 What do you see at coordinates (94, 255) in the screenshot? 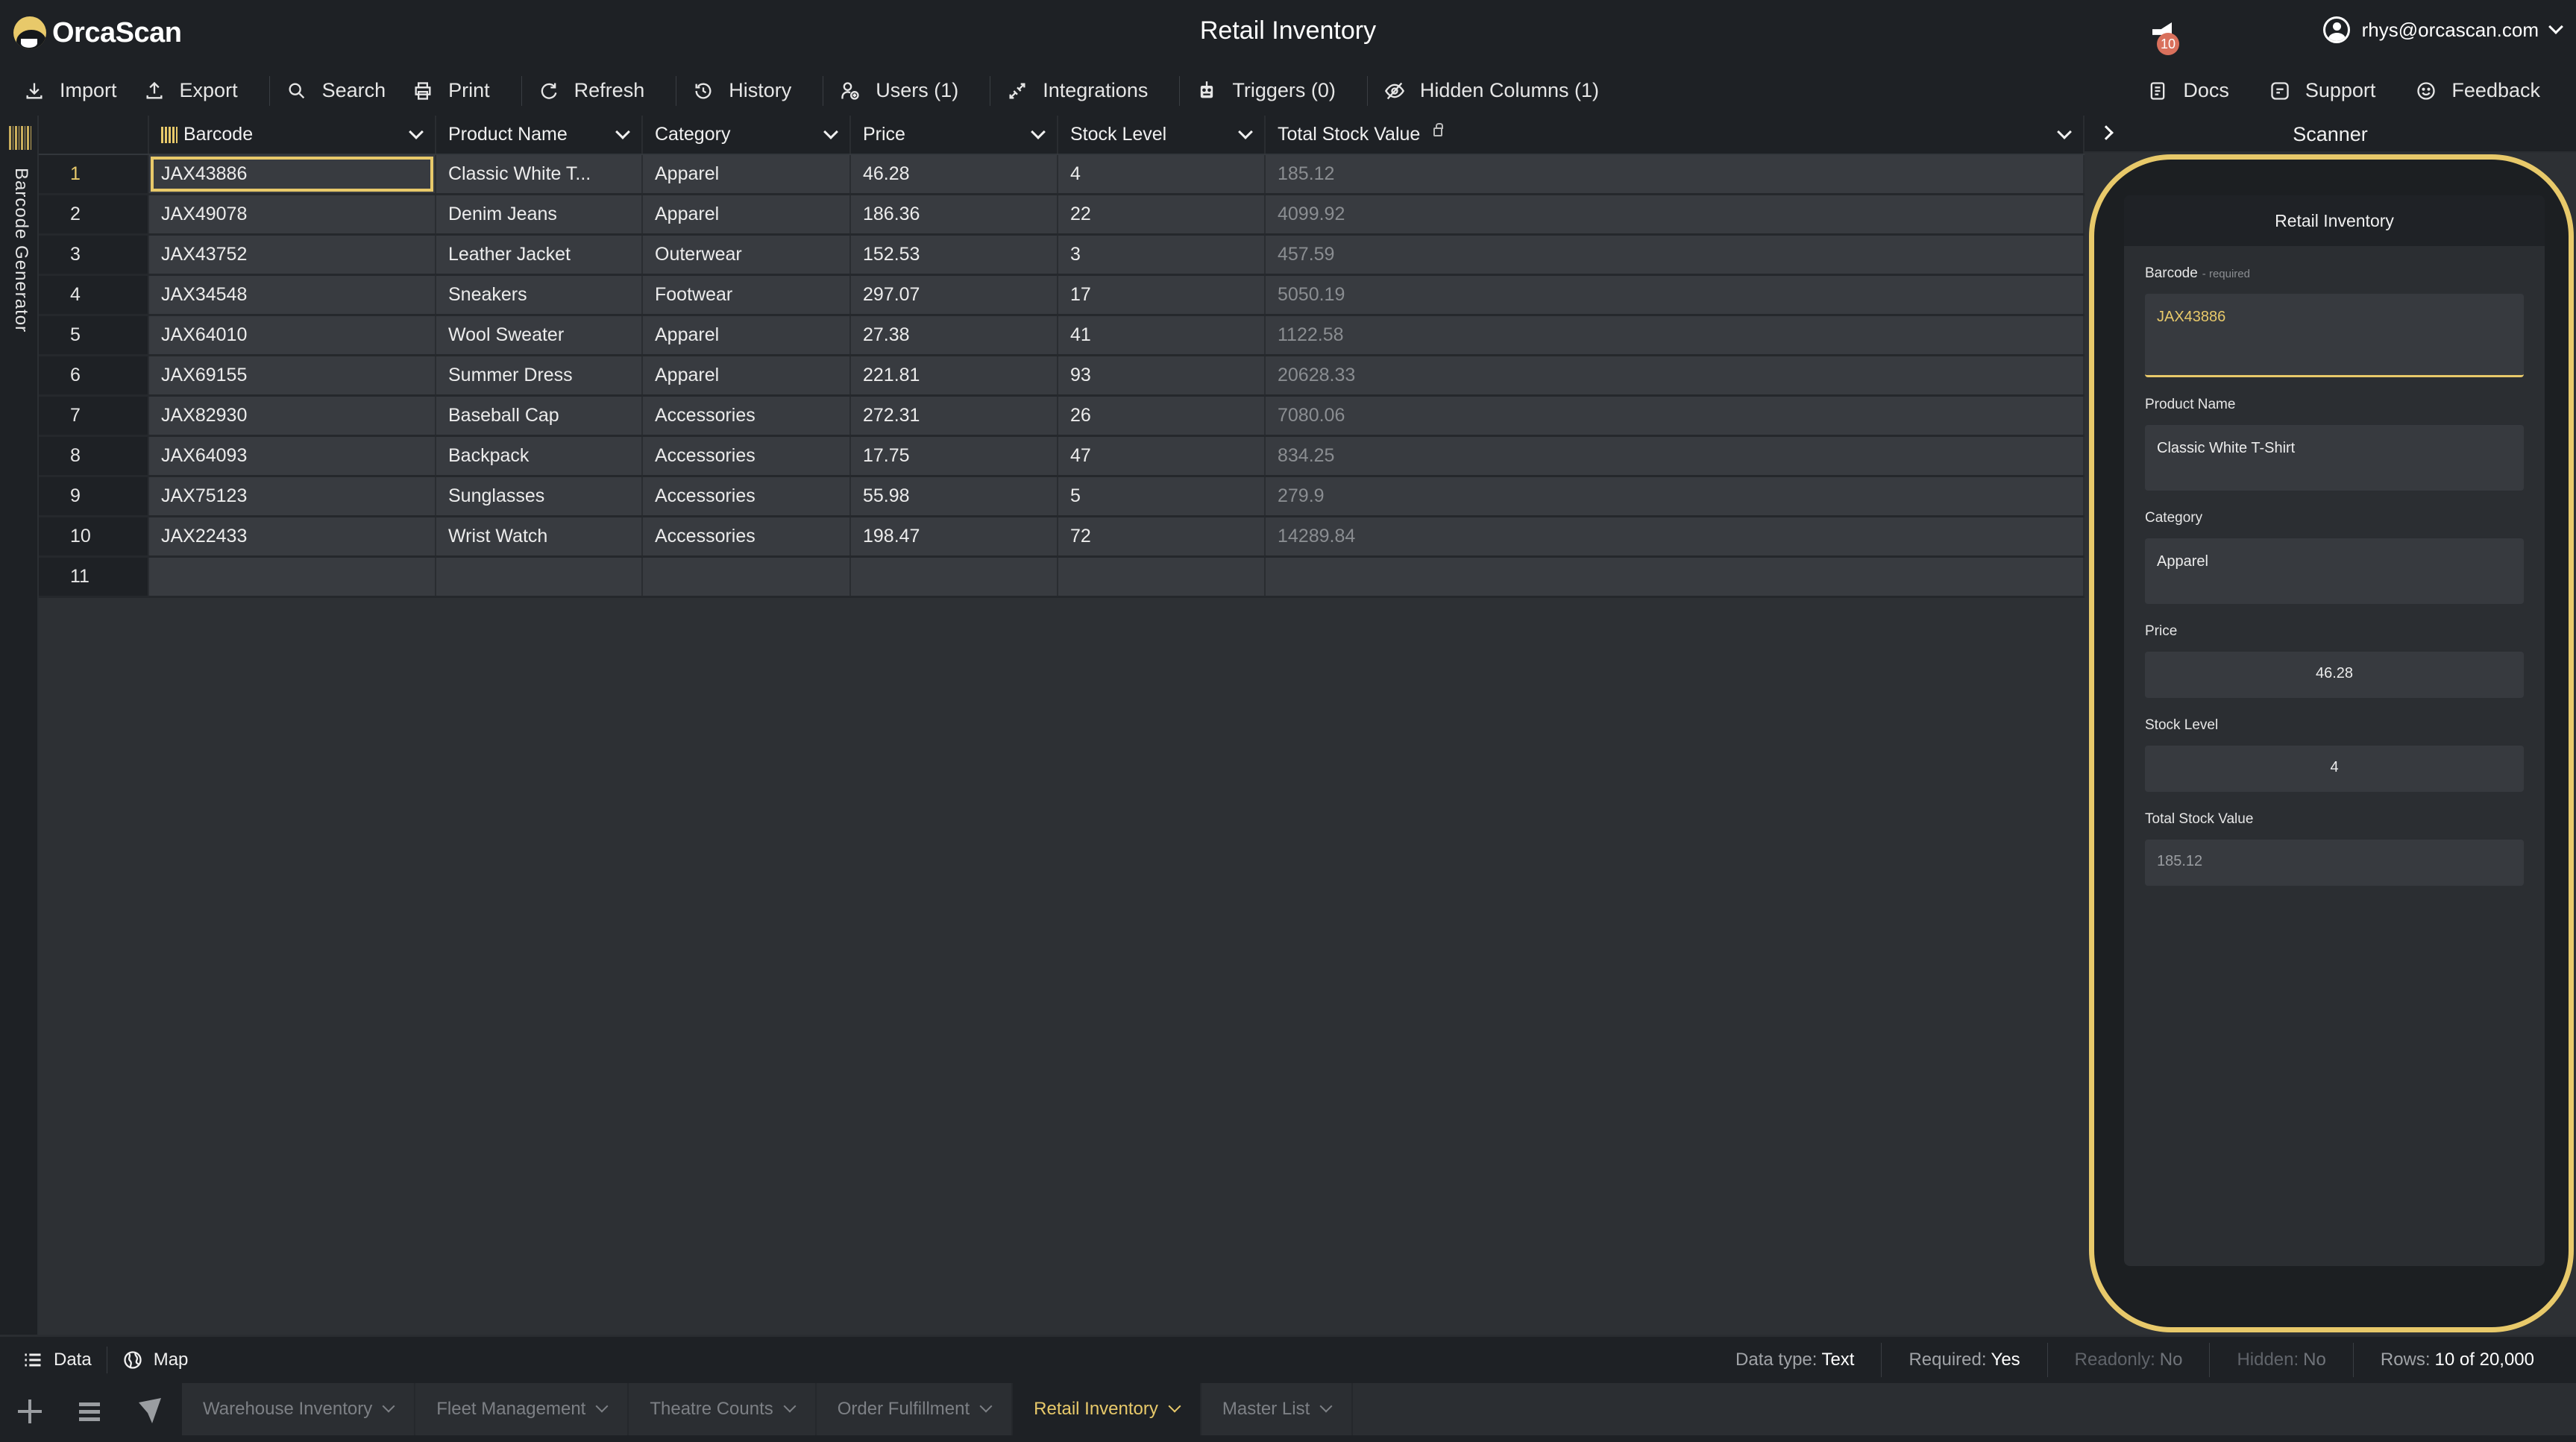
I see `row-number: 3` at bounding box center [94, 255].